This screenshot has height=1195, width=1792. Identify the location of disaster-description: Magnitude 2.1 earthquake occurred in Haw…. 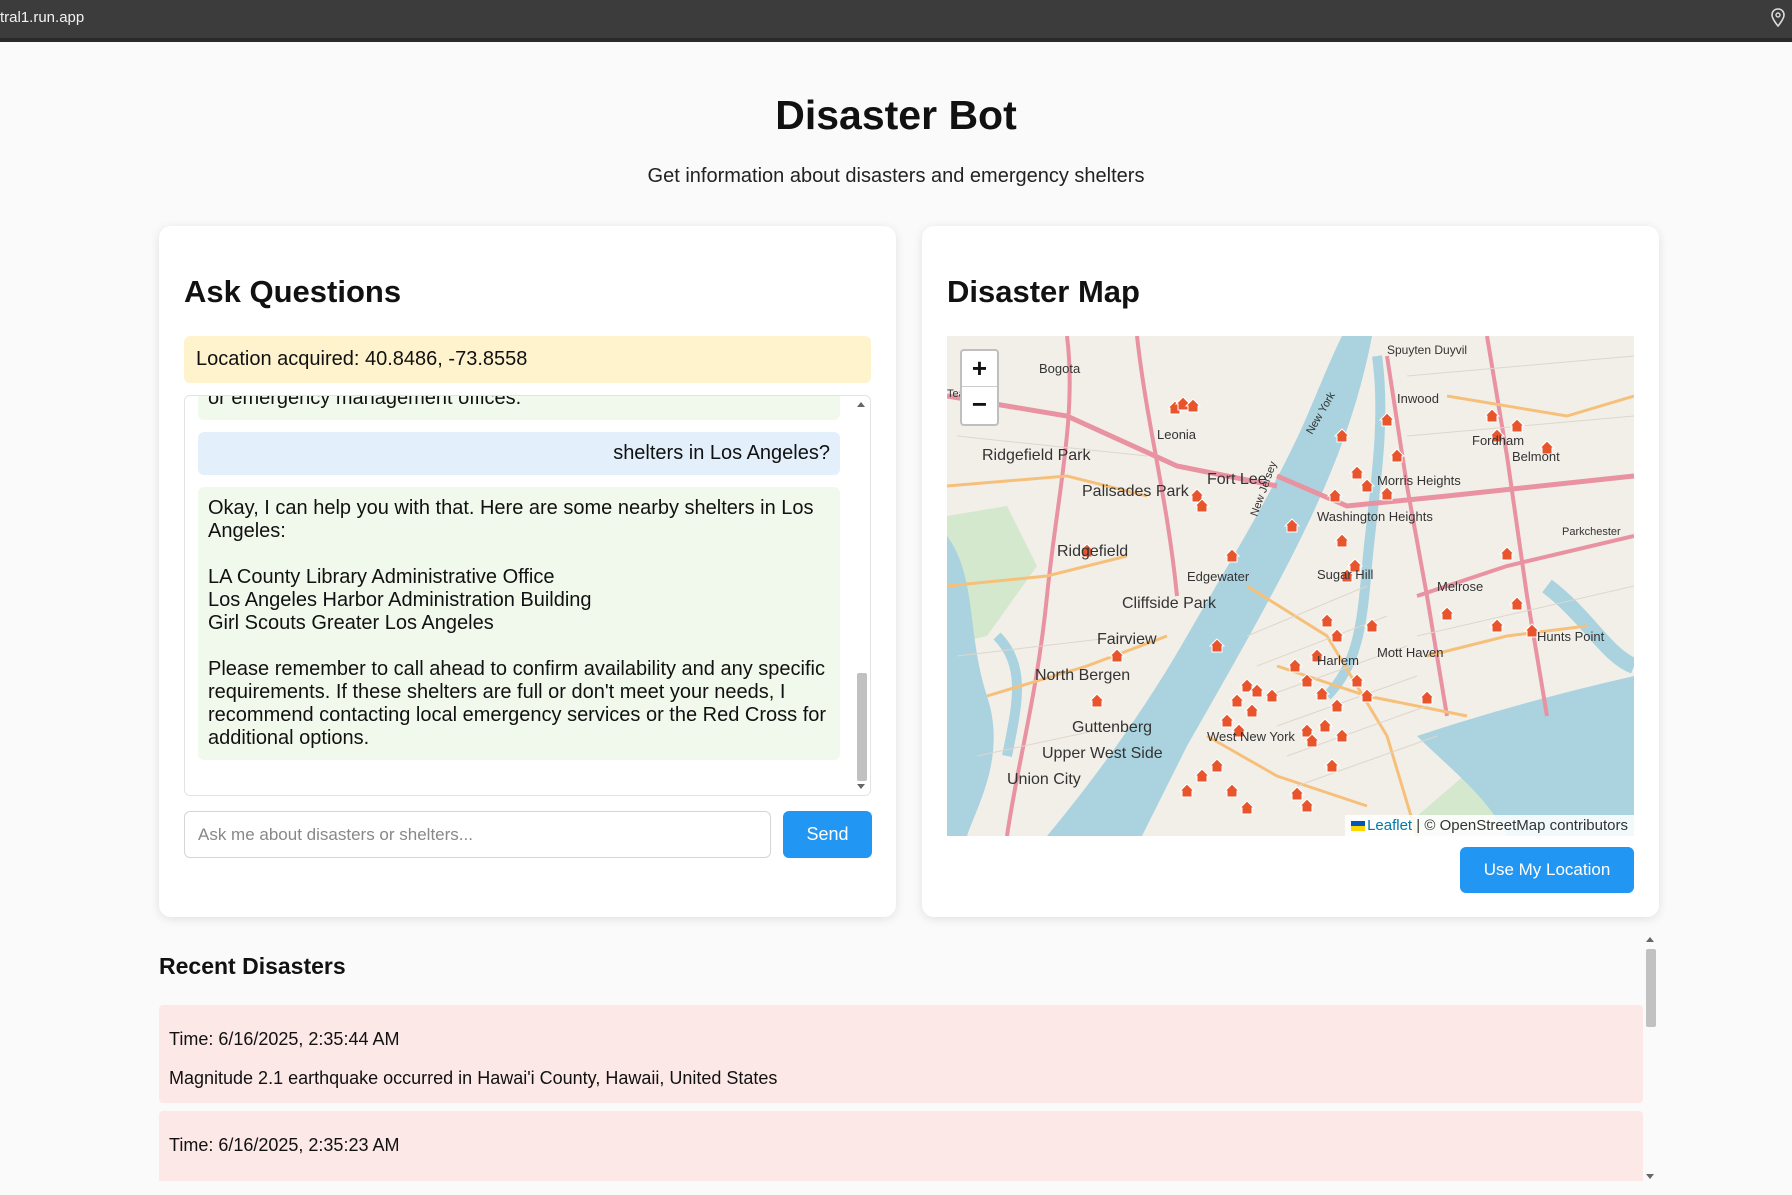
(473, 1078).